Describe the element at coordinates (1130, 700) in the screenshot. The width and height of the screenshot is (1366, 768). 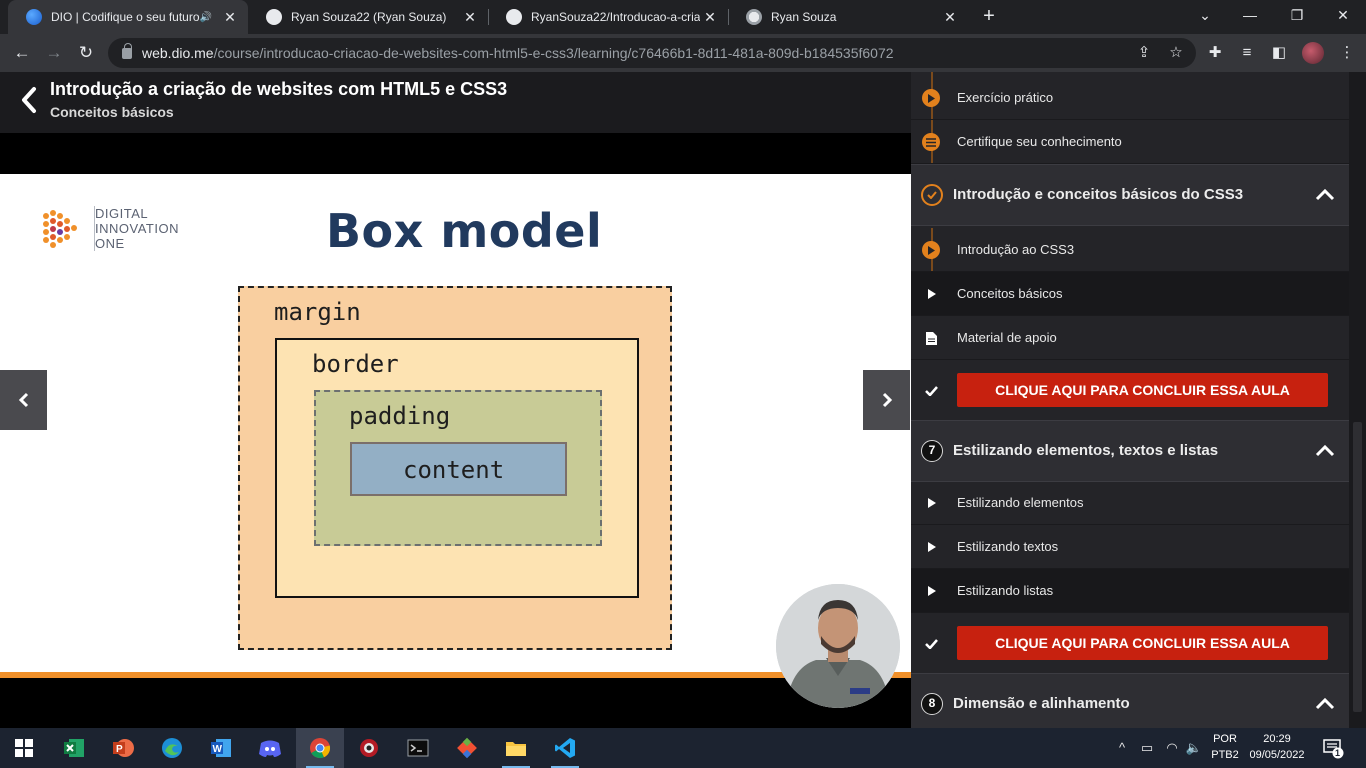
I see `module-8: 8 Dimensão e alinhamento` at that location.